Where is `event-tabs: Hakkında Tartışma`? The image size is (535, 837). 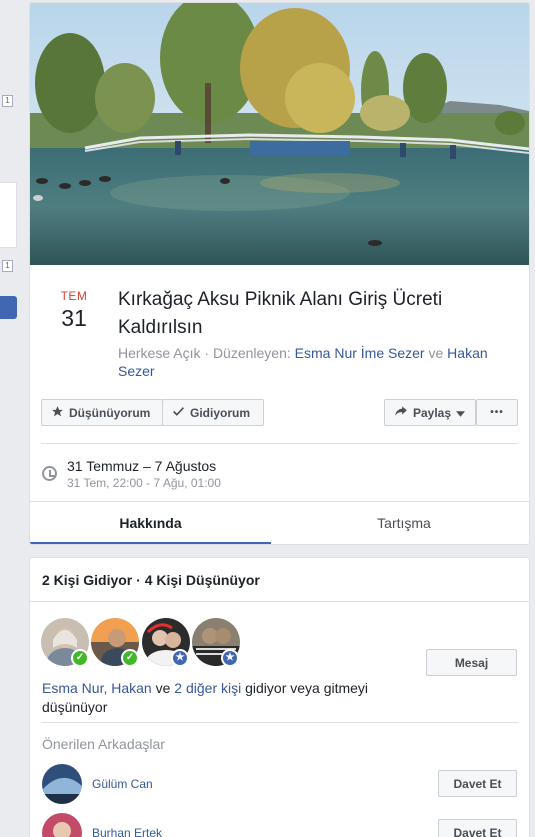
event-tabs: Hakkında Tartışma is located at coordinates (279, 522).